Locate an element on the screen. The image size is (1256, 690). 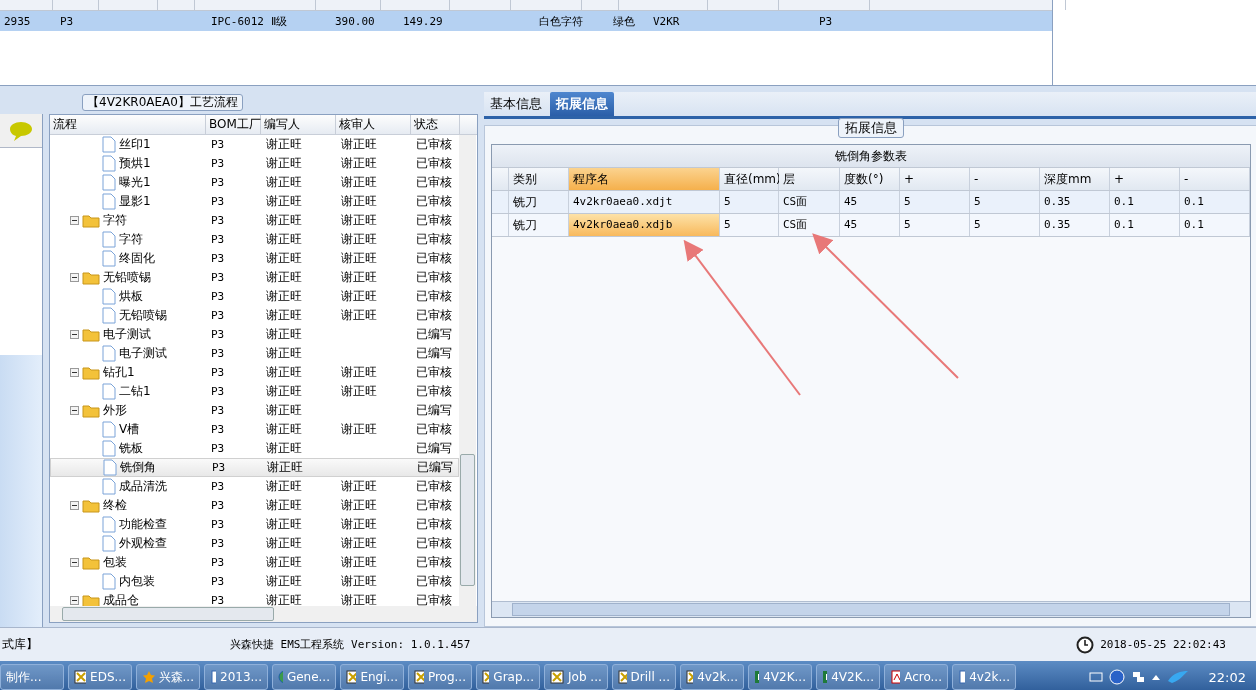
clock-icon is located at coordinates (1085, 644).